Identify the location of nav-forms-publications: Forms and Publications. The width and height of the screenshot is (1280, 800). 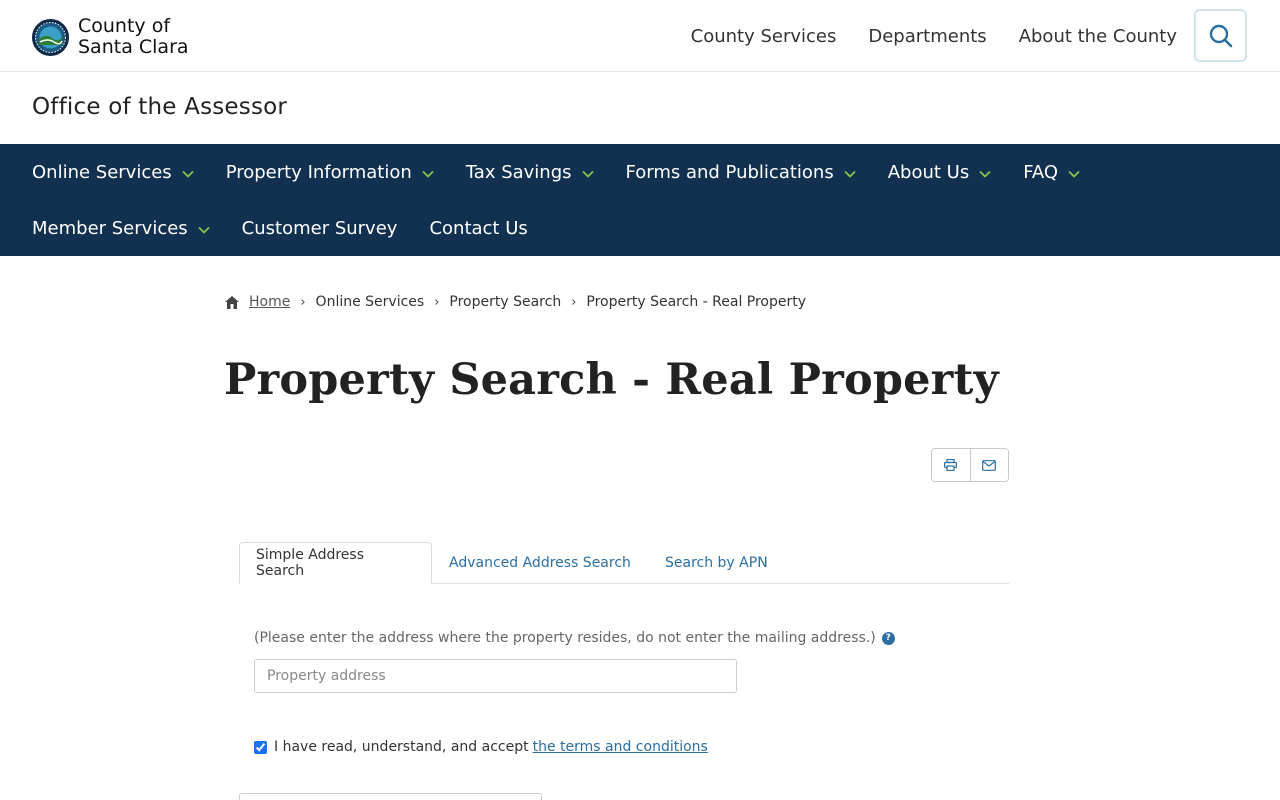
(741, 172).